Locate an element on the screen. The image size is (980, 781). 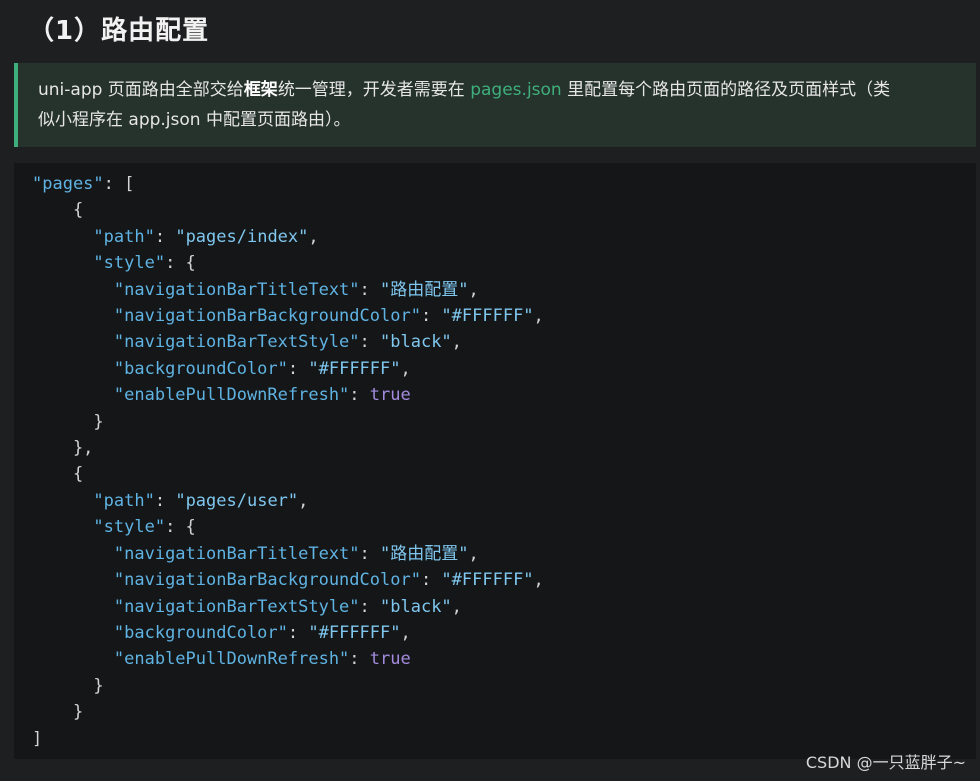
code-line: "path": "pages/index", is located at coordinates (288, 237).